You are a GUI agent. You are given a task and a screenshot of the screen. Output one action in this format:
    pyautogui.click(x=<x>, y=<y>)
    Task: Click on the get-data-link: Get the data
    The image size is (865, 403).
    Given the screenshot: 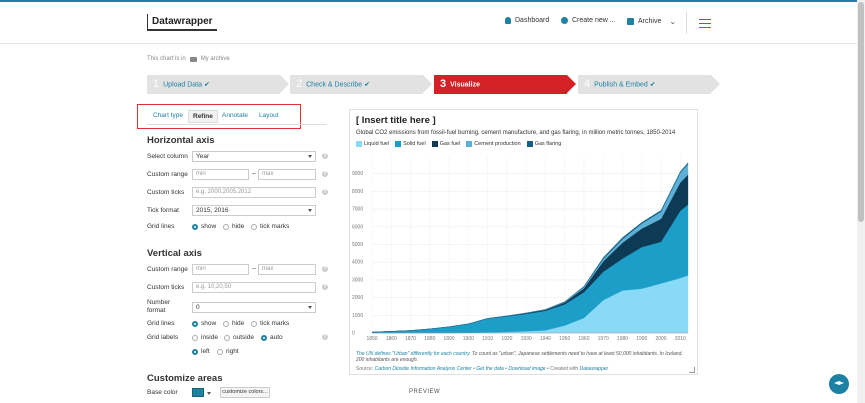 What is the action you would take?
    pyautogui.click(x=490, y=369)
    